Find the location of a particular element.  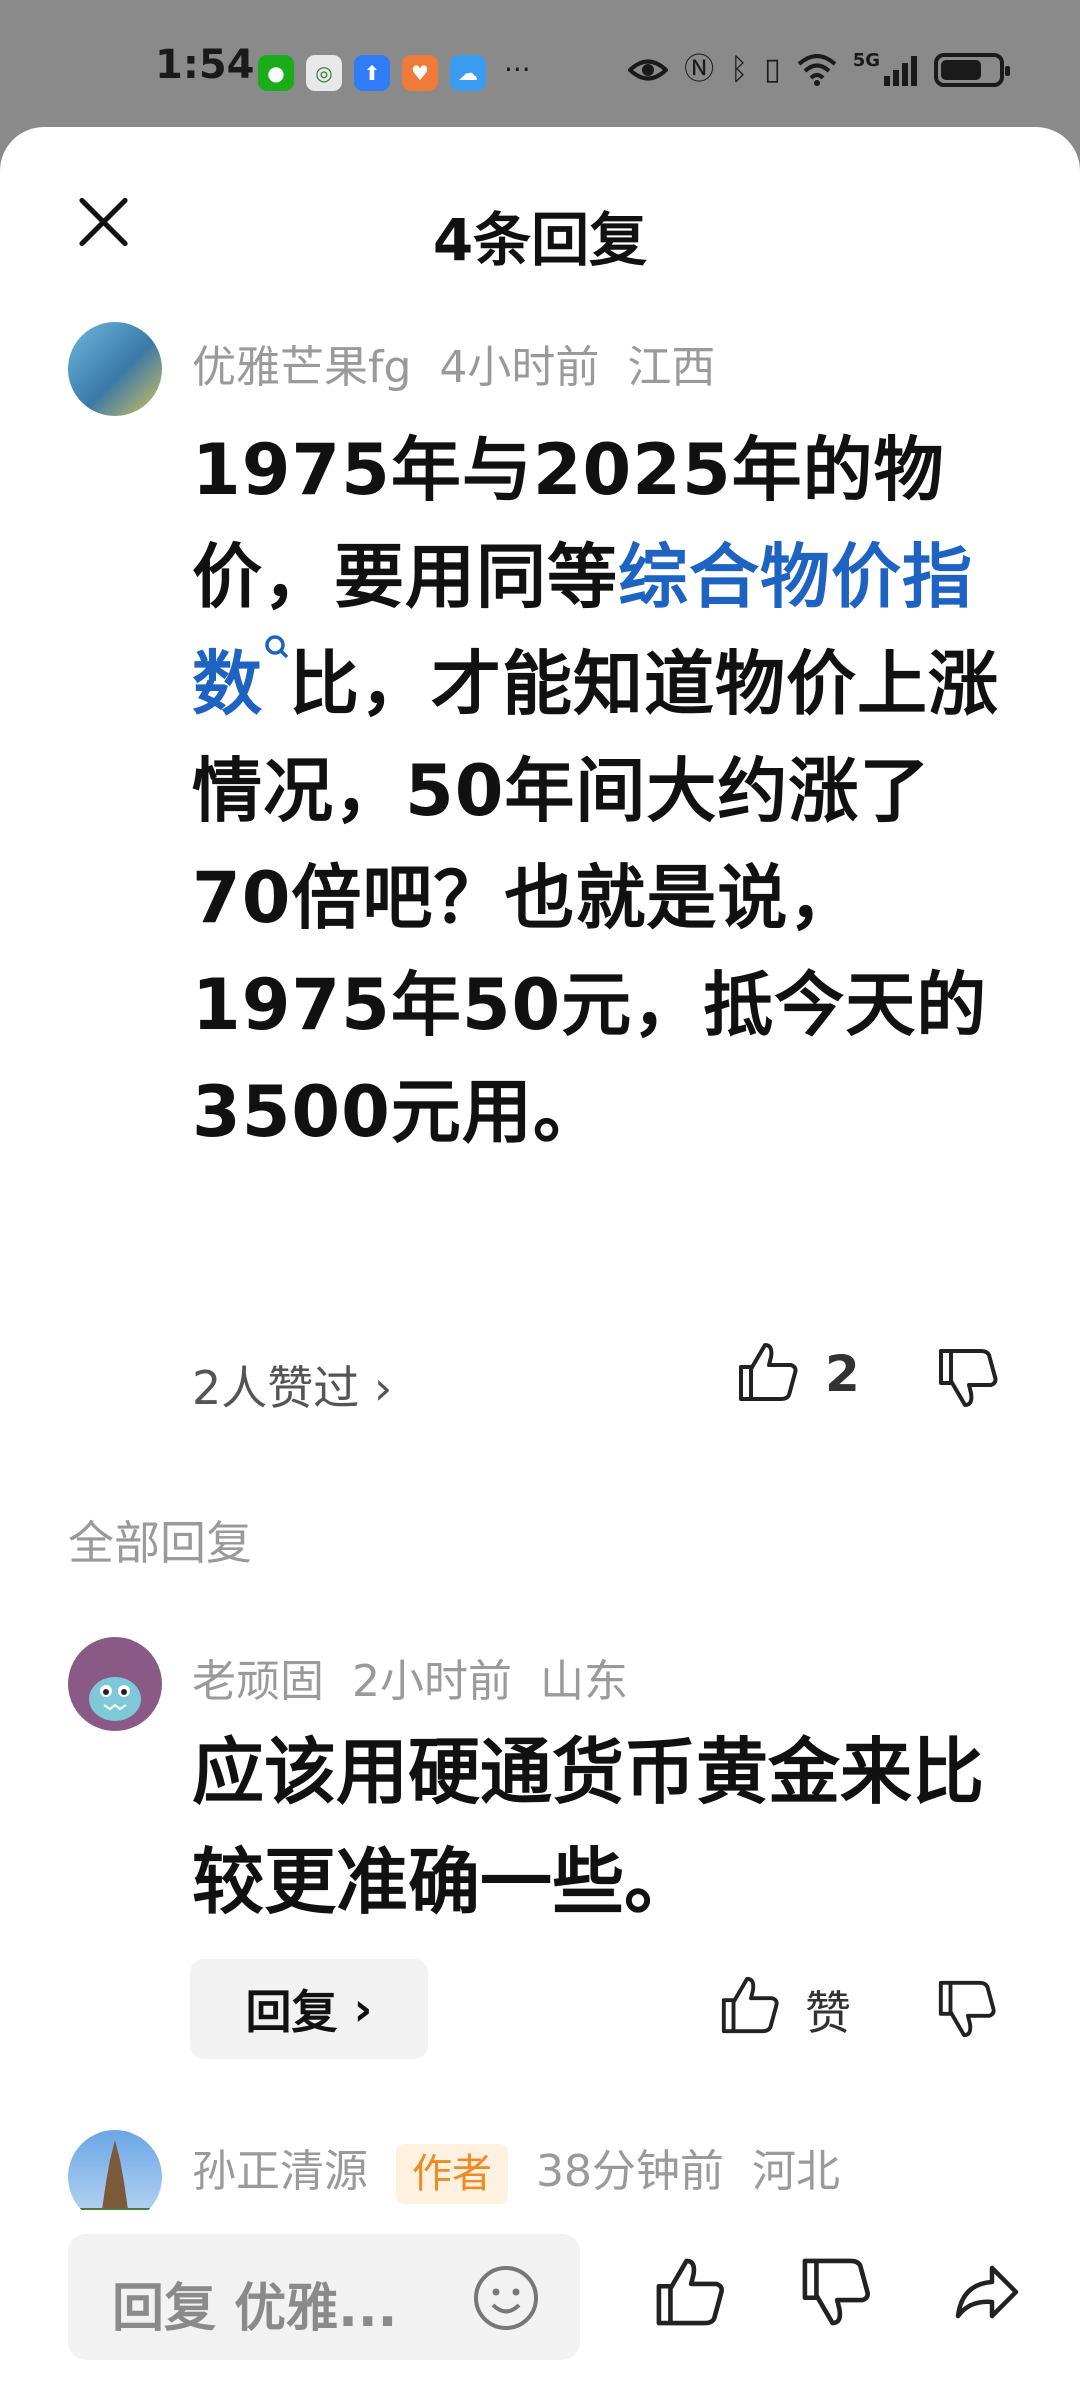

eye-icon is located at coordinates (648, 70).